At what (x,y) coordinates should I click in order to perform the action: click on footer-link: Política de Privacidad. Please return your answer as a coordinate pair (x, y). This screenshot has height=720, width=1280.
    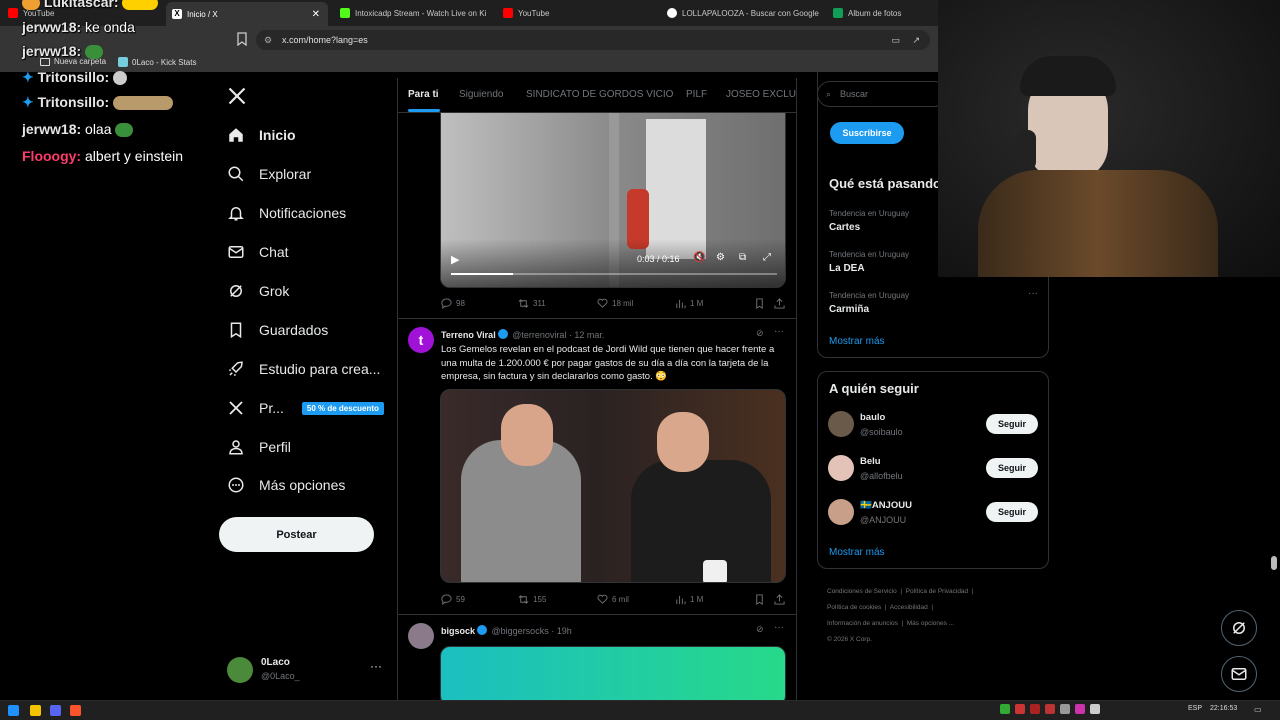
    Looking at the image, I should click on (937, 591).